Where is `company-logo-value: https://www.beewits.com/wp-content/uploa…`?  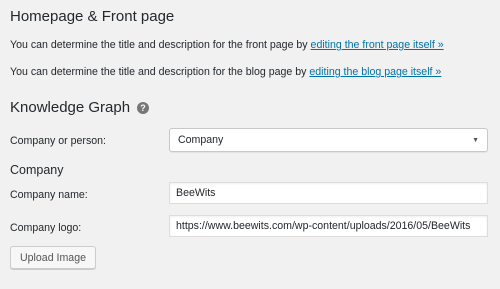
company-logo-value: https://www.beewits.com/wp-content/uploa… is located at coordinates (323, 226).